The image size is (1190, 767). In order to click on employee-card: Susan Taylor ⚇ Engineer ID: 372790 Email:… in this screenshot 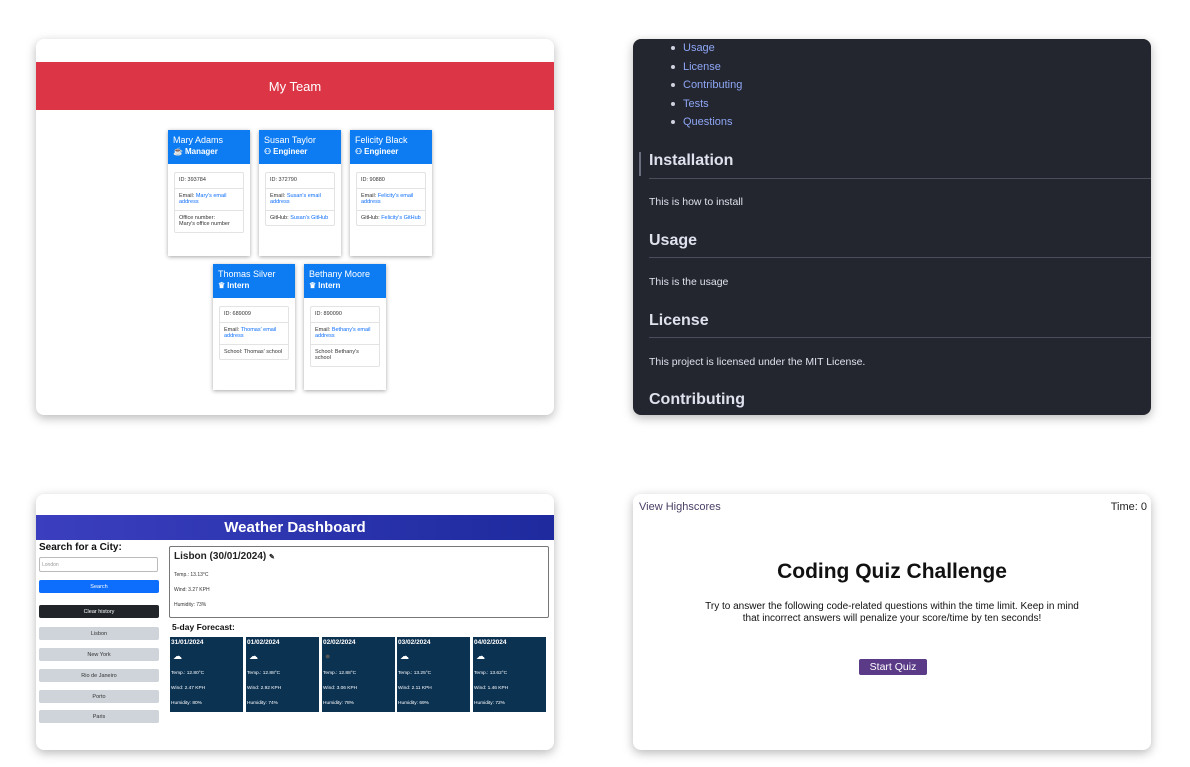, I will do `click(300, 193)`.